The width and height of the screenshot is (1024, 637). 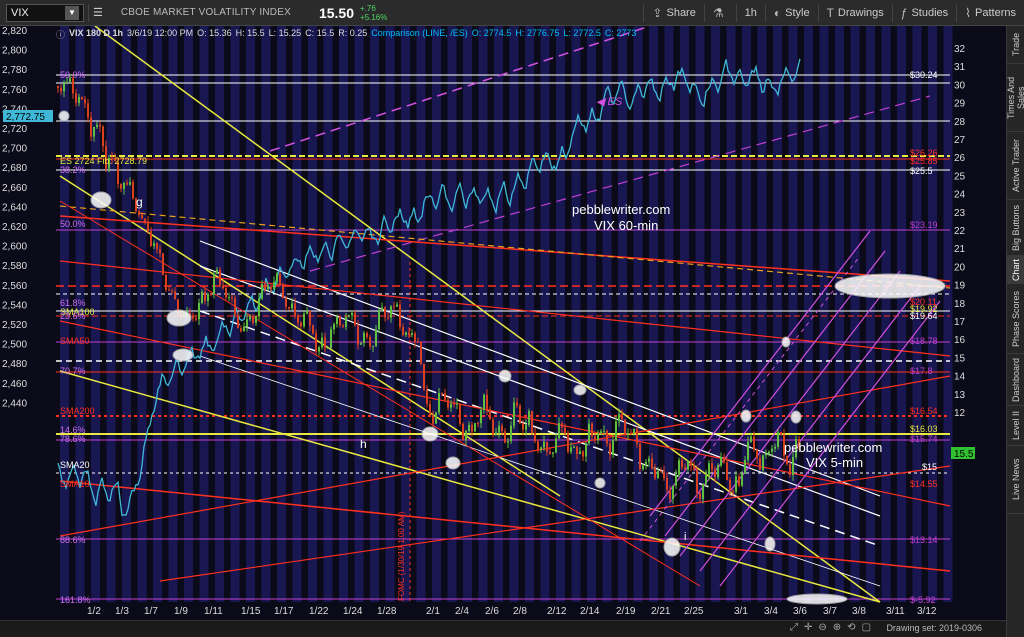 I want to click on rail-tab-times-and-sales: Times And Sales, so click(x=1015, y=98).